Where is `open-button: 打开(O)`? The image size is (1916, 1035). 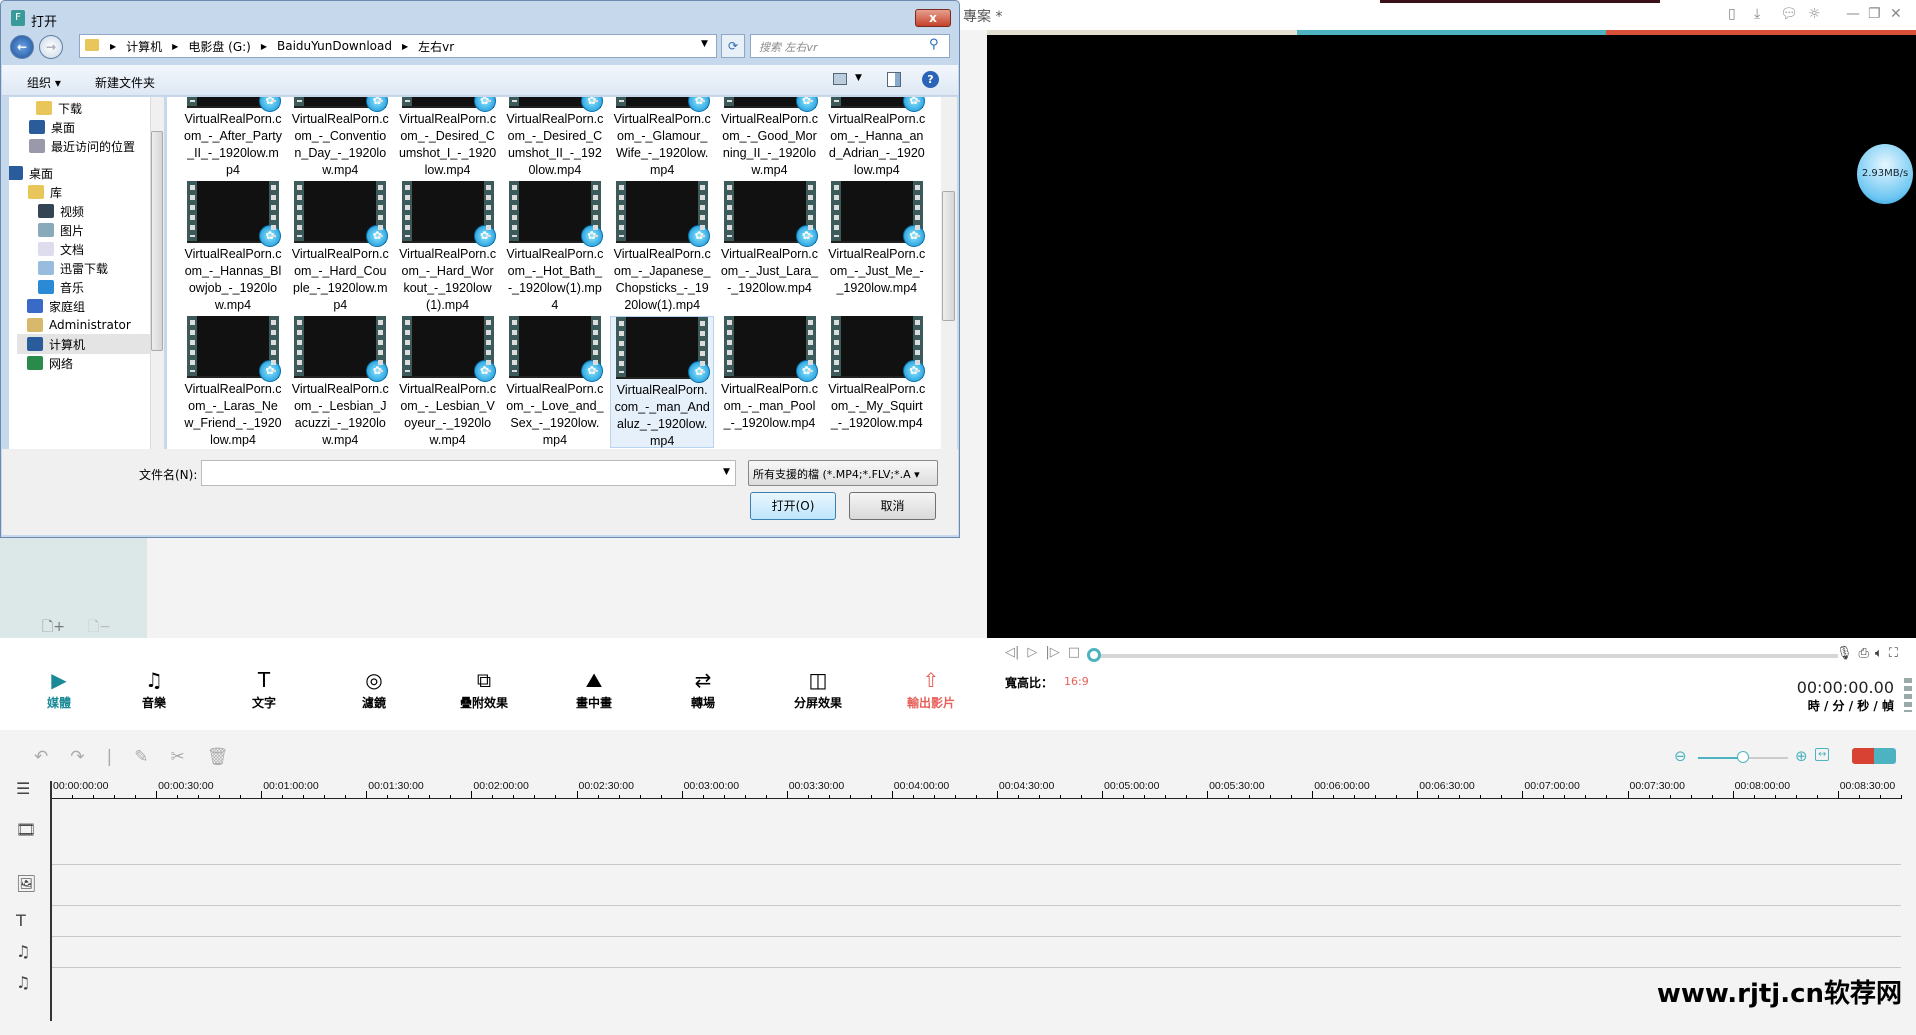 open-button: 打开(O) is located at coordinates (793, 506).